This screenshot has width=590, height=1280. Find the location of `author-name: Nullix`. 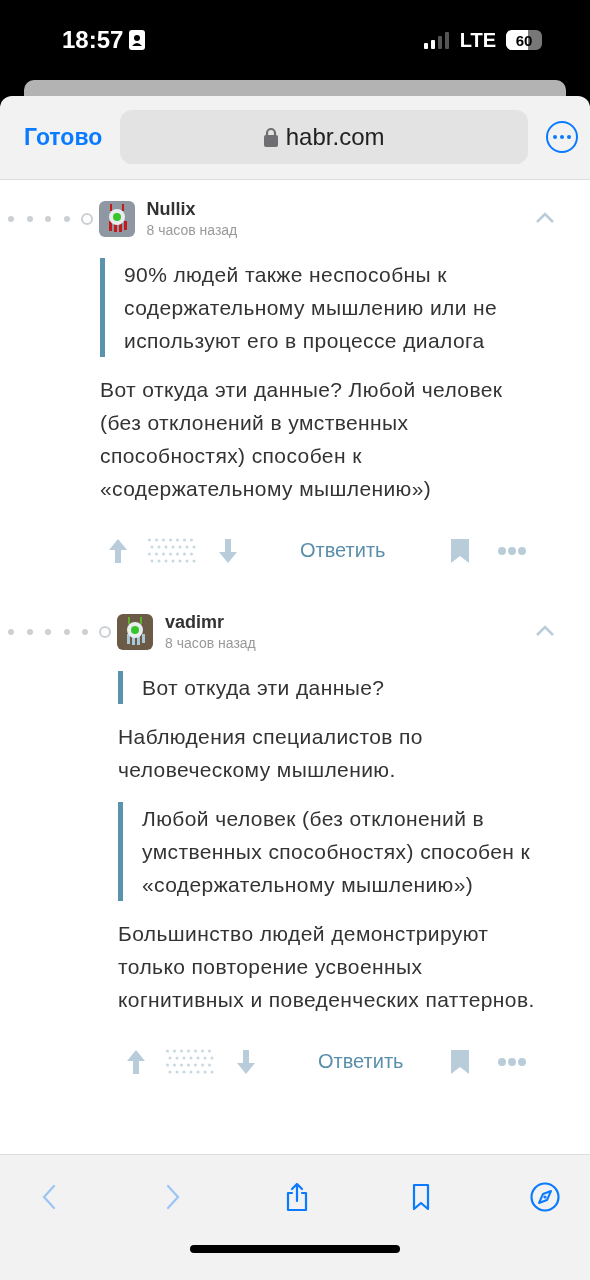

author-name: Nullix is located at coordinates (192, 210).